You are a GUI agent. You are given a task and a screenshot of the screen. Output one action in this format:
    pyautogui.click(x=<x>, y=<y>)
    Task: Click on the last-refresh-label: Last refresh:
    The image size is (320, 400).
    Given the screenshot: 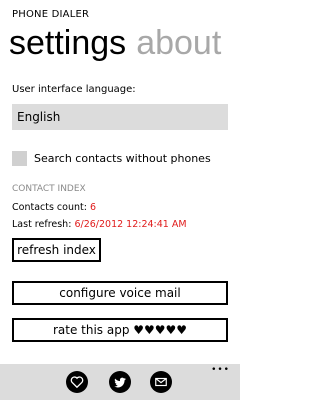 What is the action you would take?
    pyautogui.click(x=42, y=224)
    